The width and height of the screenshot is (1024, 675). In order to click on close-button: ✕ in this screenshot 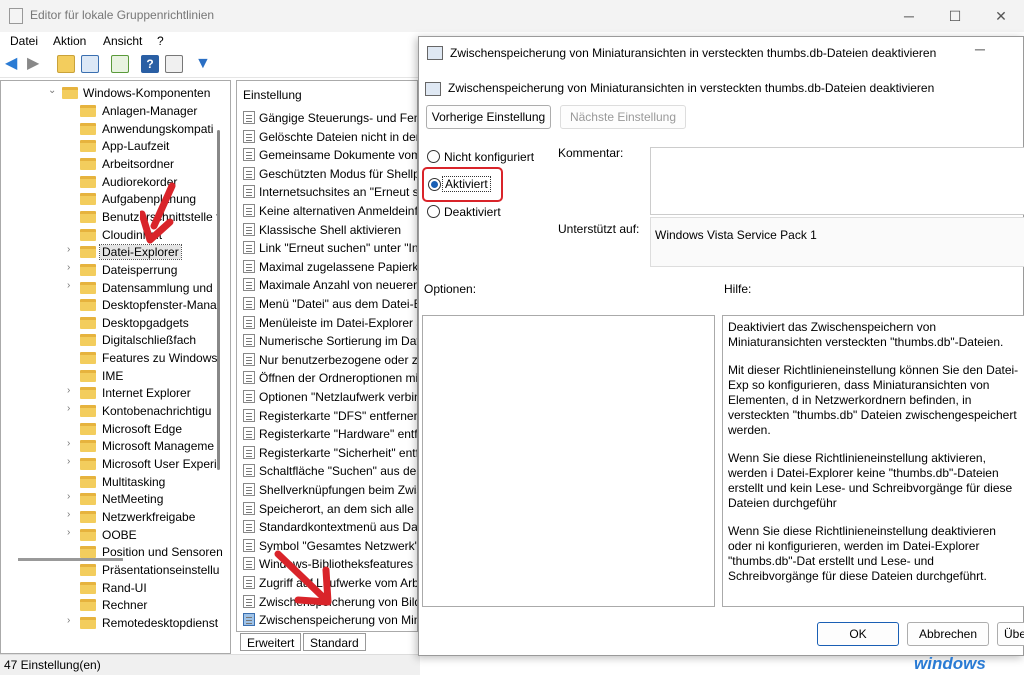, I will do `click(1001, 16)`.